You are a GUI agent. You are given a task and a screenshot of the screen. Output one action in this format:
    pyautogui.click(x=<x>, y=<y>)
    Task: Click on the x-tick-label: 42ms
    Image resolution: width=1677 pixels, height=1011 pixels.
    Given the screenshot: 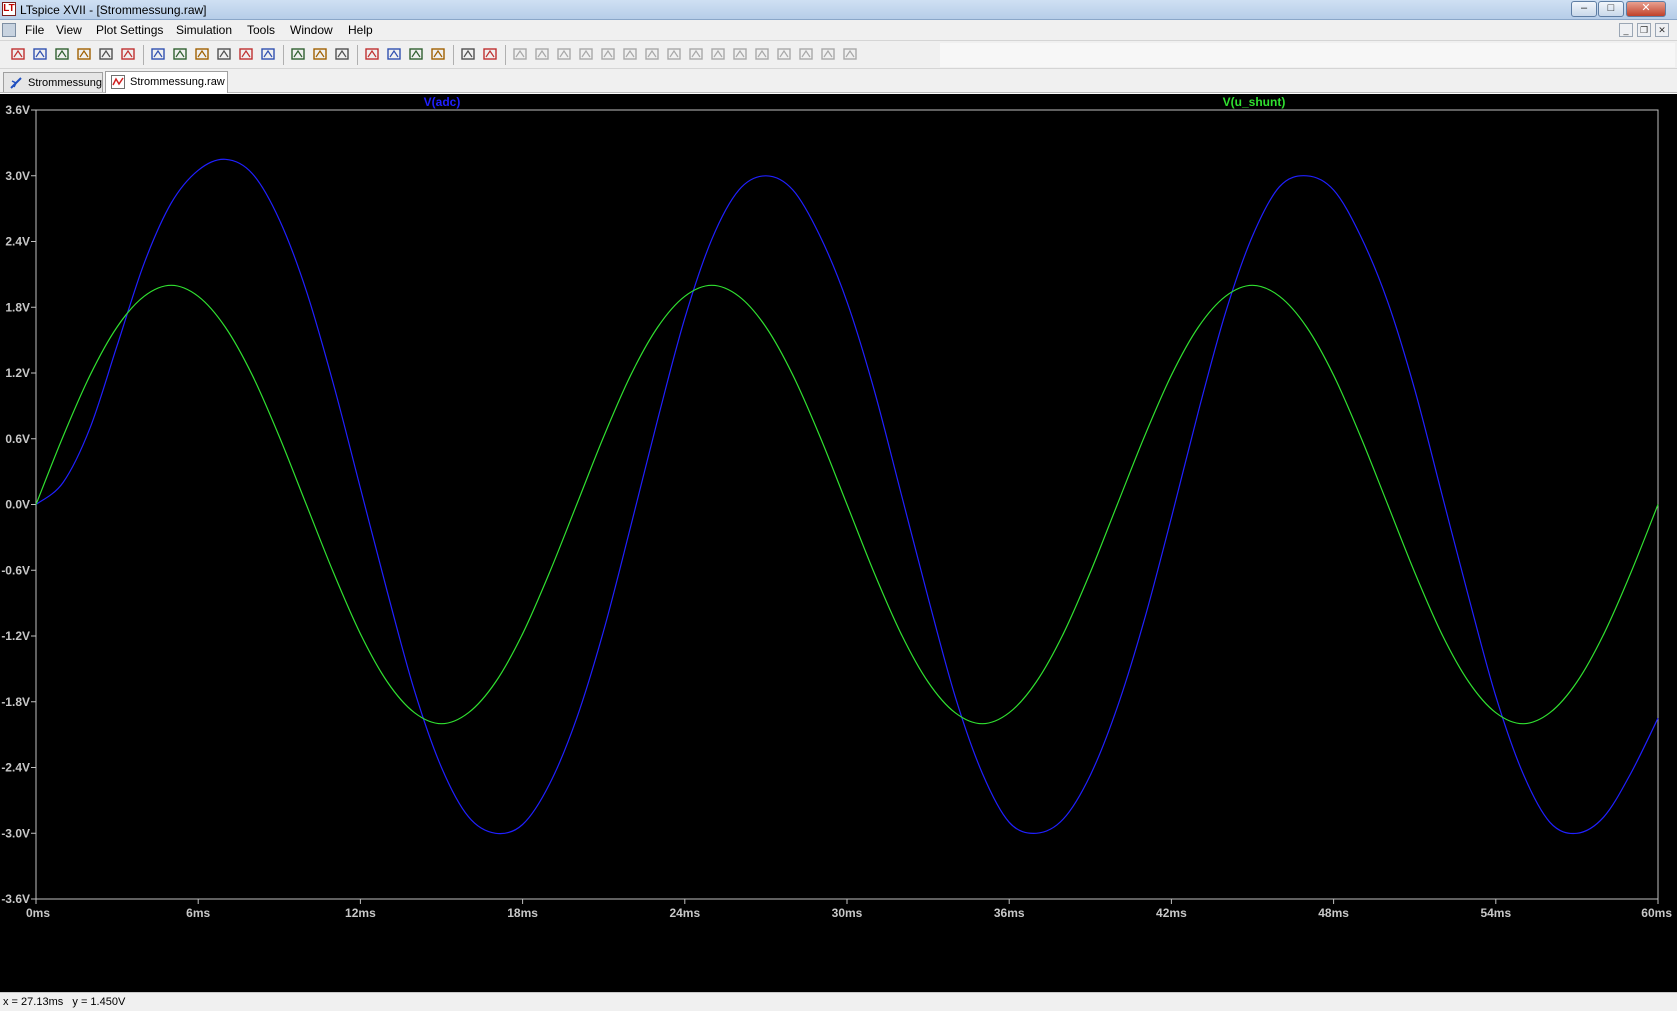 What is the action you would take?
    pyautogui.click(x=1171, y=913)
    